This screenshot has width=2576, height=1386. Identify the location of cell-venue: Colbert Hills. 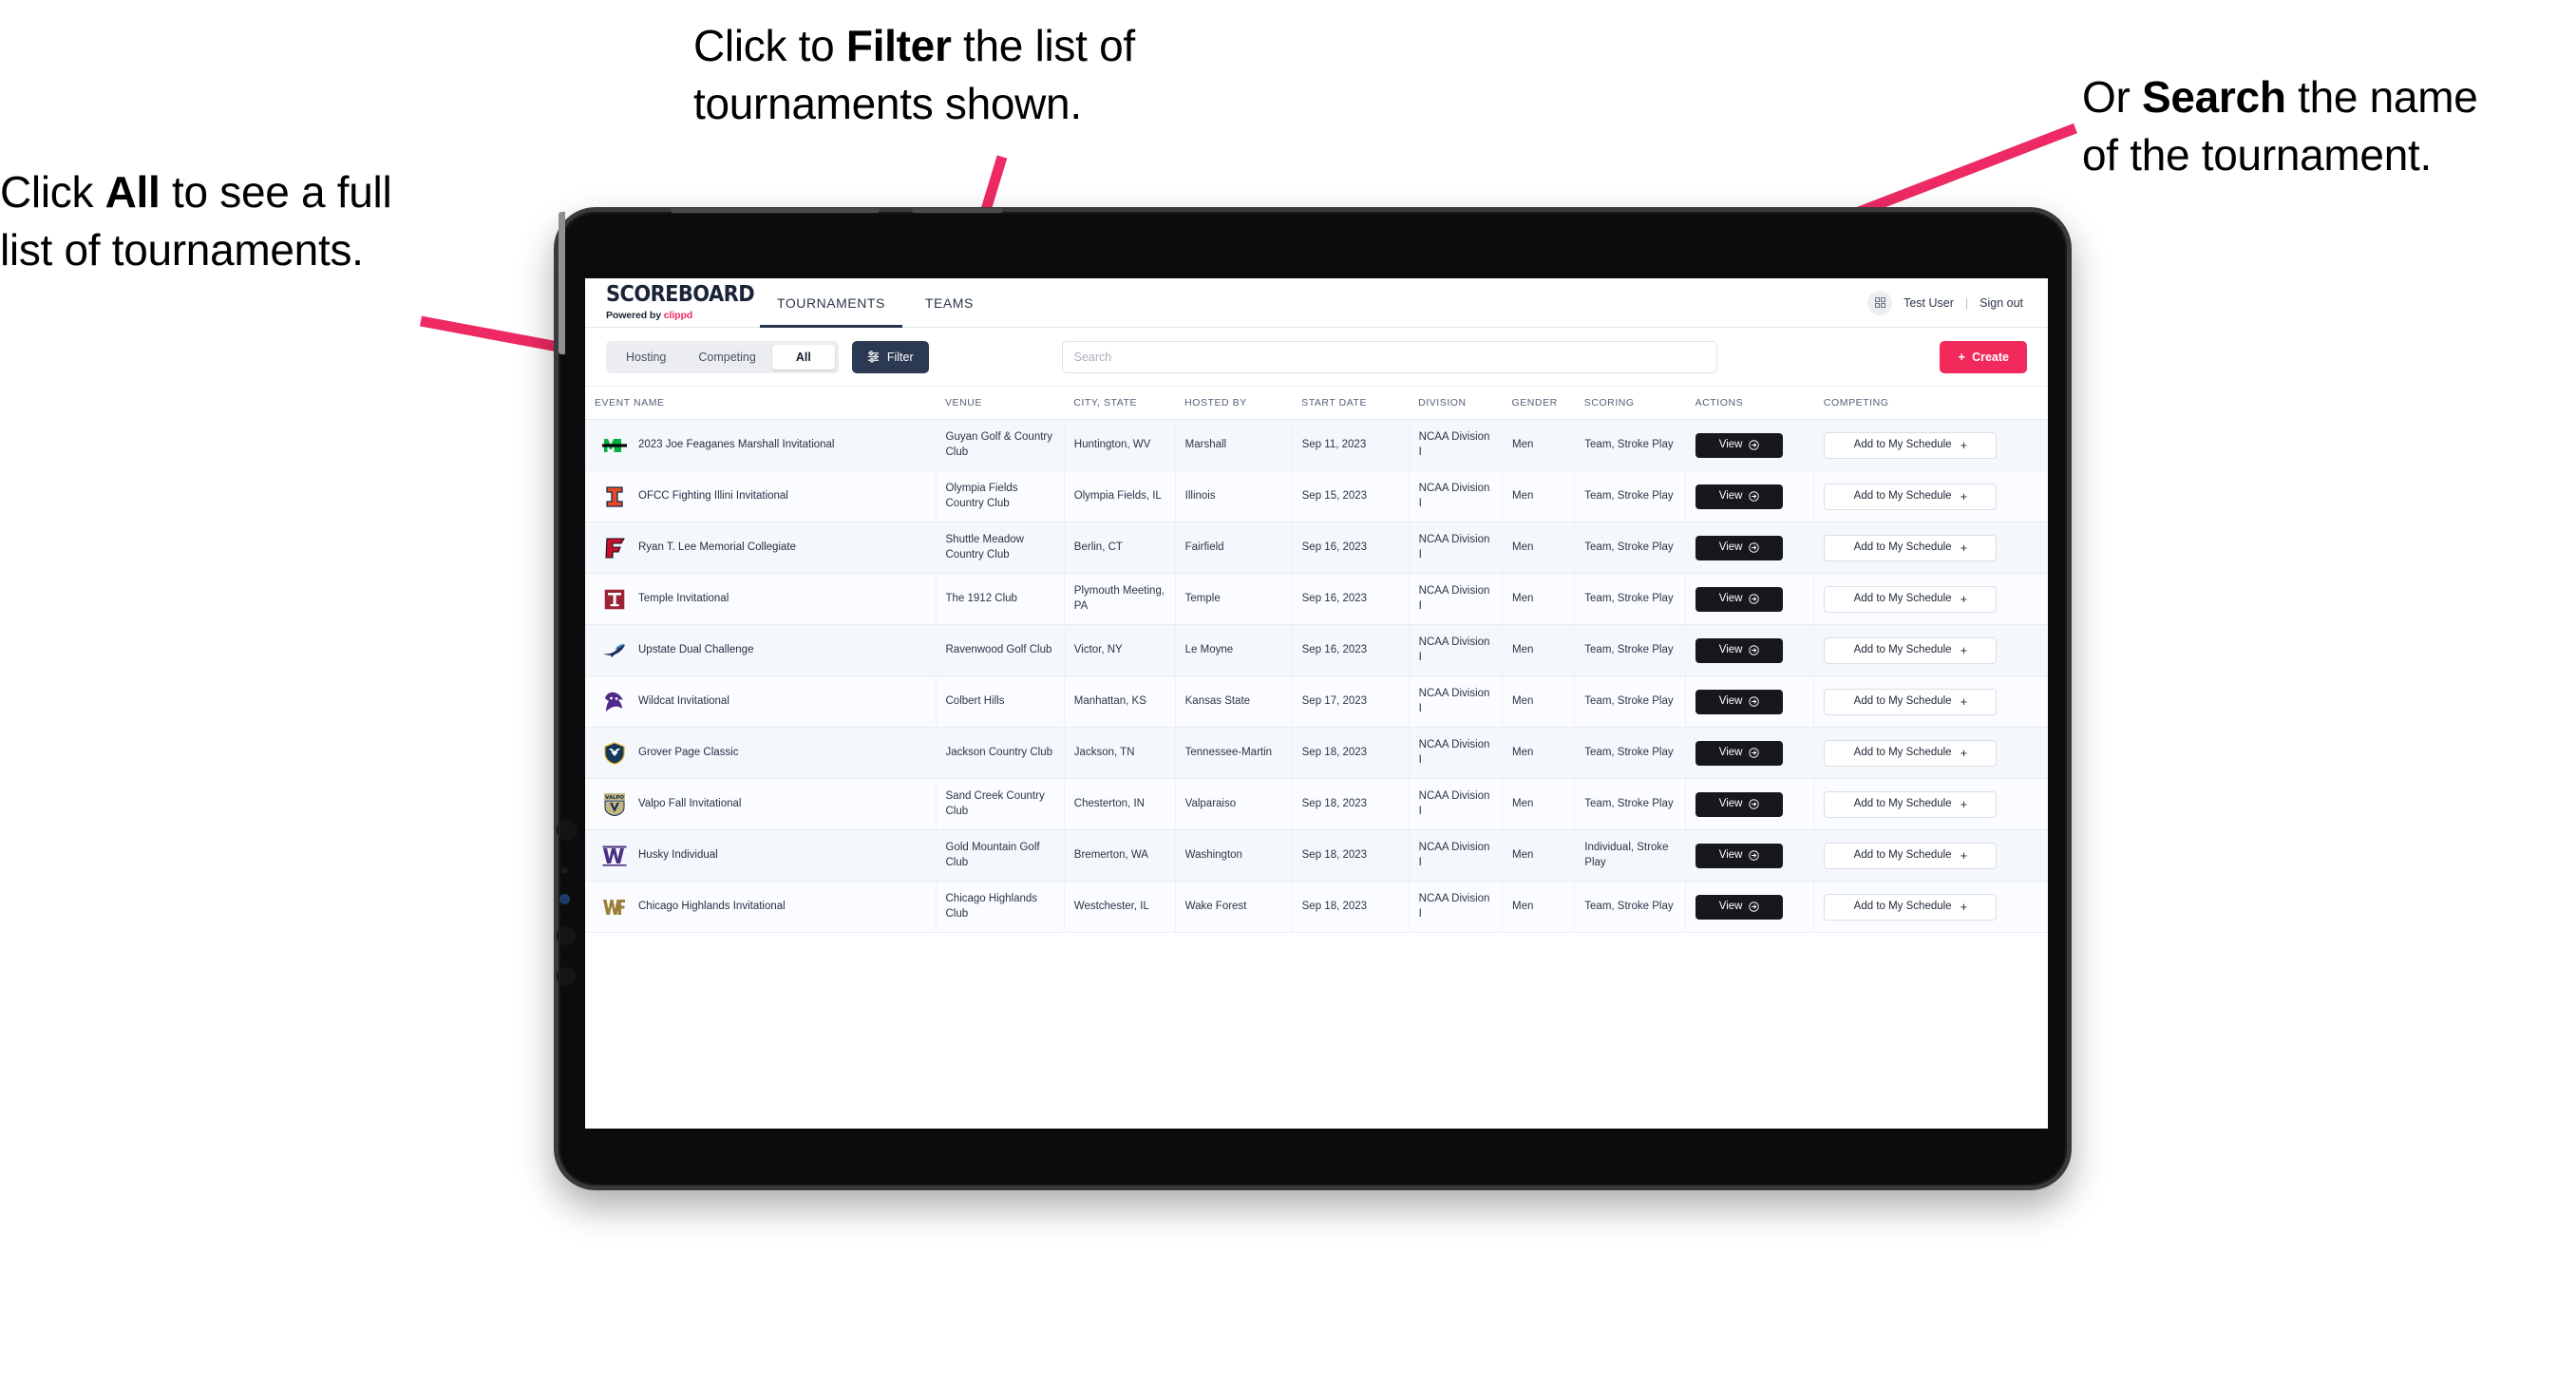
(1000, 702).